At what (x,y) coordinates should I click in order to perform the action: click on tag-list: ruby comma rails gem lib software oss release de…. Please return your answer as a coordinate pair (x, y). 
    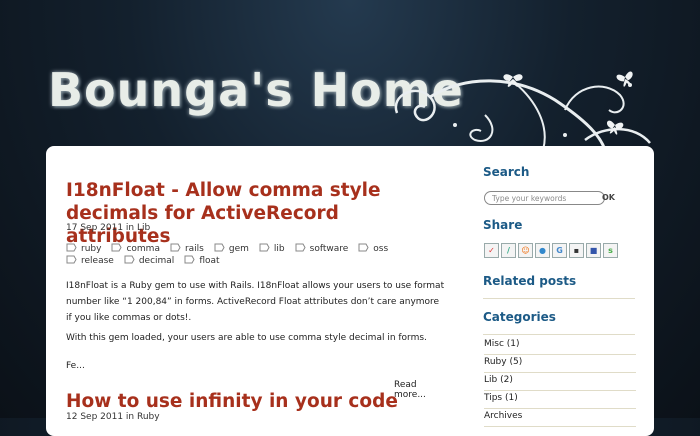
    Looking at the image, I should click on (256, 255).